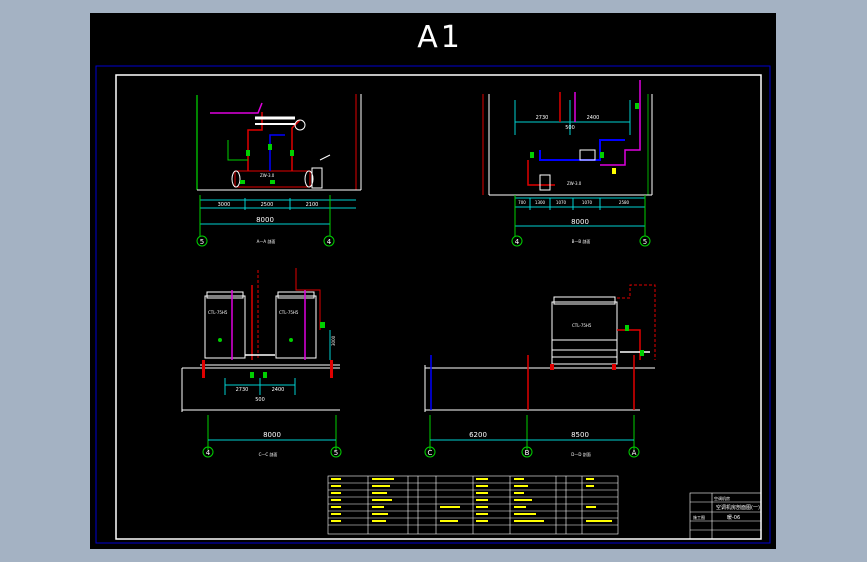 The width and height of the screenshot is (867, 562). What do you see at coordinates (634, 453) in the screenshot?
I see `br-axis-right: A` at bounding box center [634, 453].